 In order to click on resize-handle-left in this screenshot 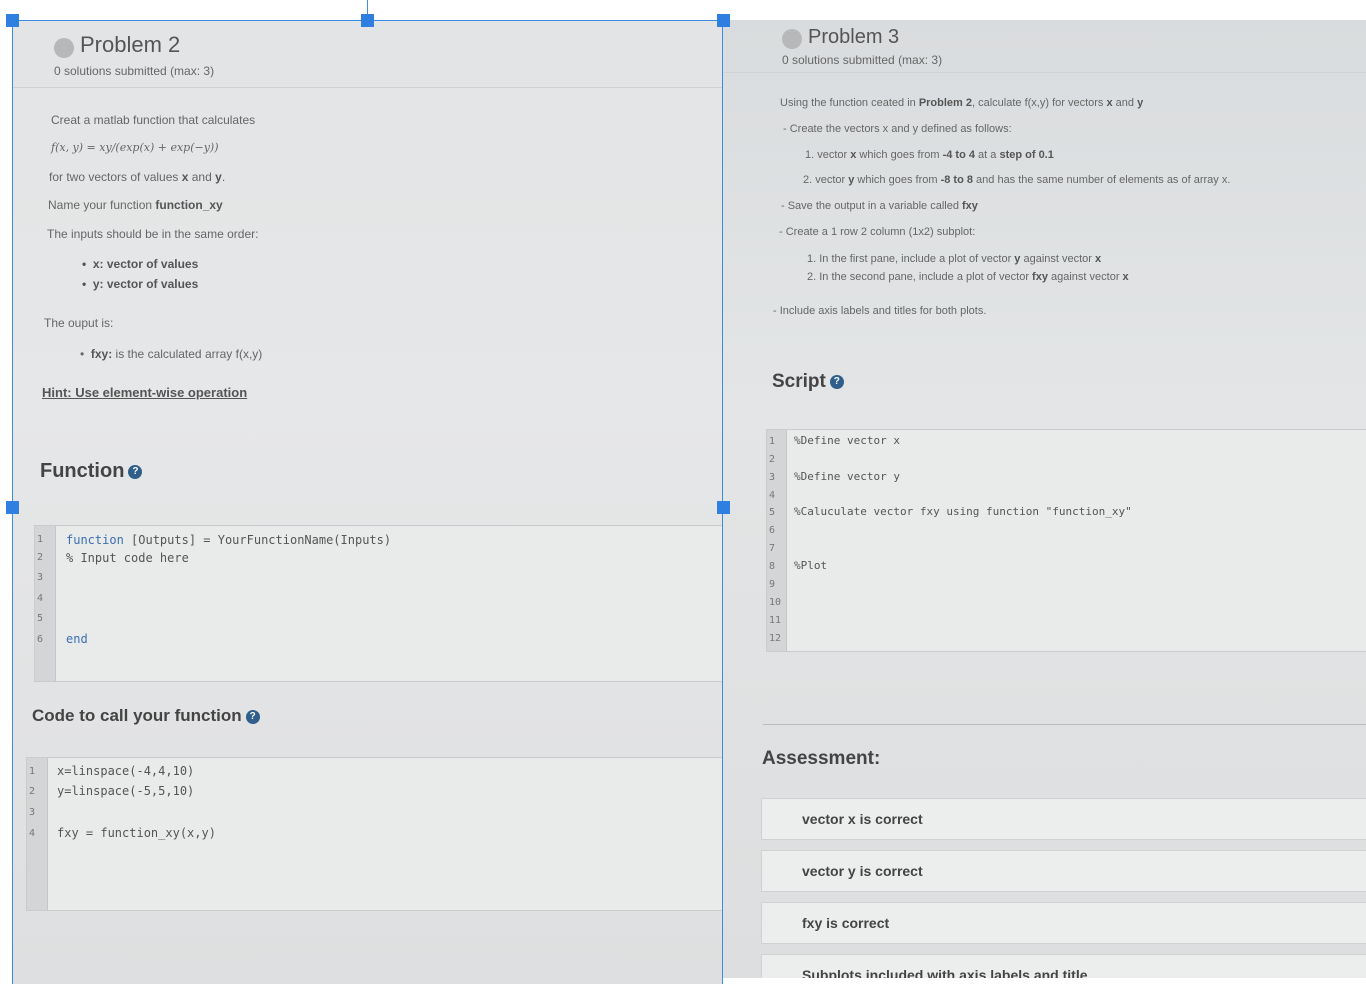, I will do `click(12, 507)`.